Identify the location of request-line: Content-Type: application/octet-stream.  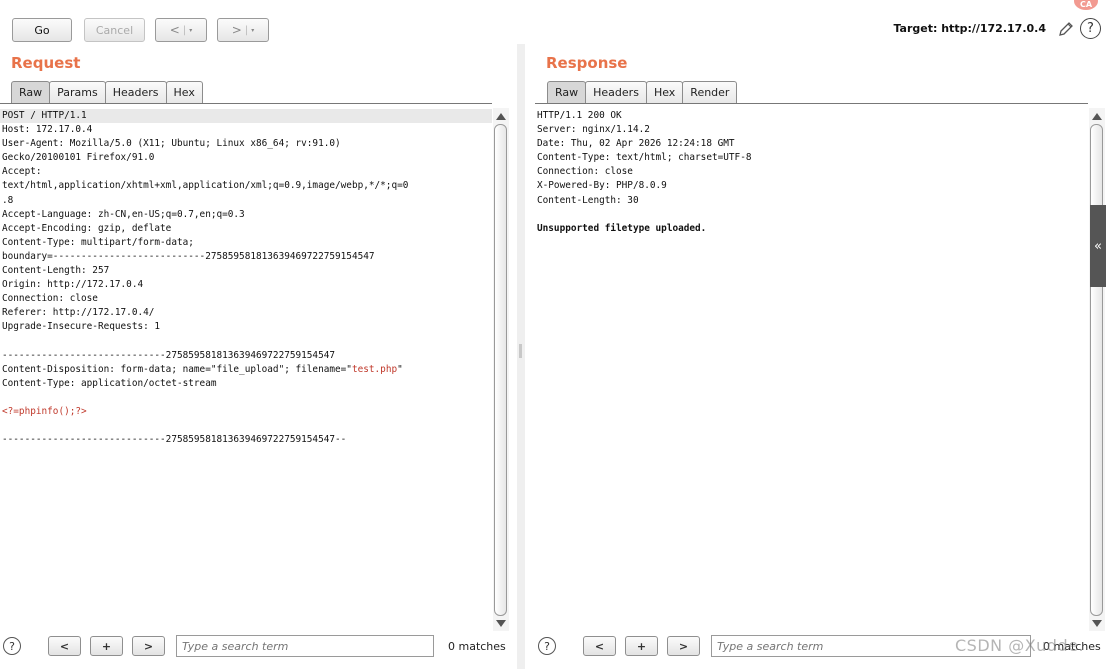
(109, 383).